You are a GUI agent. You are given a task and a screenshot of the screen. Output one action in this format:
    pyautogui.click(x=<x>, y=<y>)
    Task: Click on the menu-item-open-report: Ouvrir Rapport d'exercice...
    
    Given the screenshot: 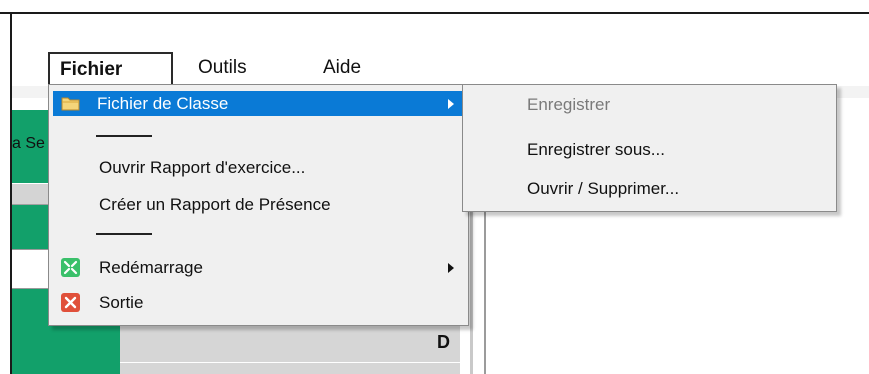 What is the action you would take?
    pyautogui.click(x=258, y=167)
    